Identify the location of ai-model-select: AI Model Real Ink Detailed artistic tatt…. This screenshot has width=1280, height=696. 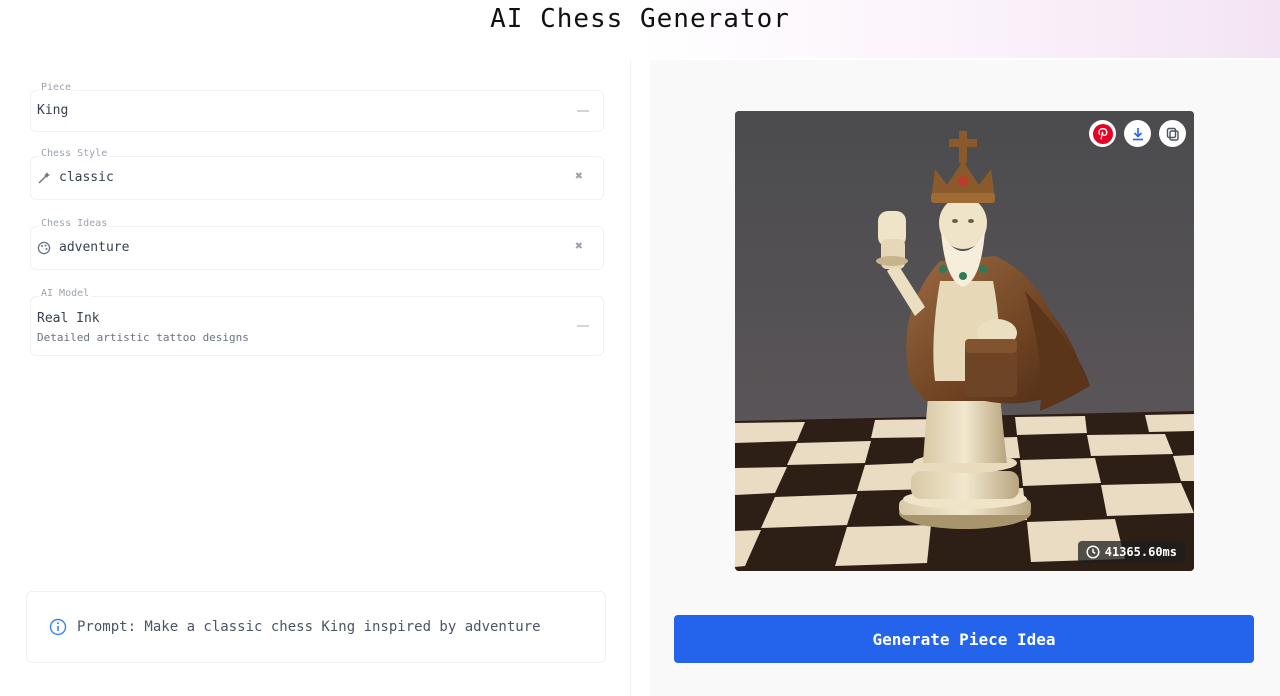
(317, 322).